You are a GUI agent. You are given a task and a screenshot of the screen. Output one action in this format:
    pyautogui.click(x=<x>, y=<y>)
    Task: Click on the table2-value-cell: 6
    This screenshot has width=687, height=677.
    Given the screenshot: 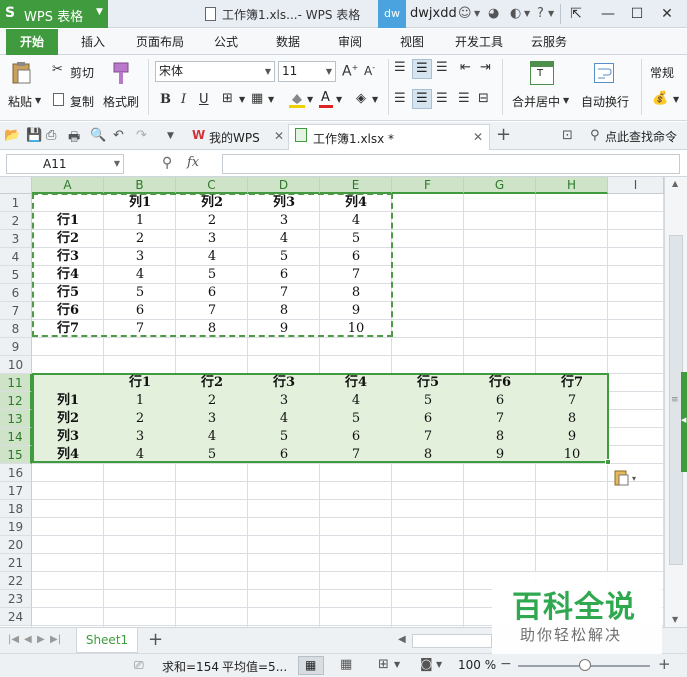 What is the action you would take?
    pyautogui.click(x=356, y=437)
    